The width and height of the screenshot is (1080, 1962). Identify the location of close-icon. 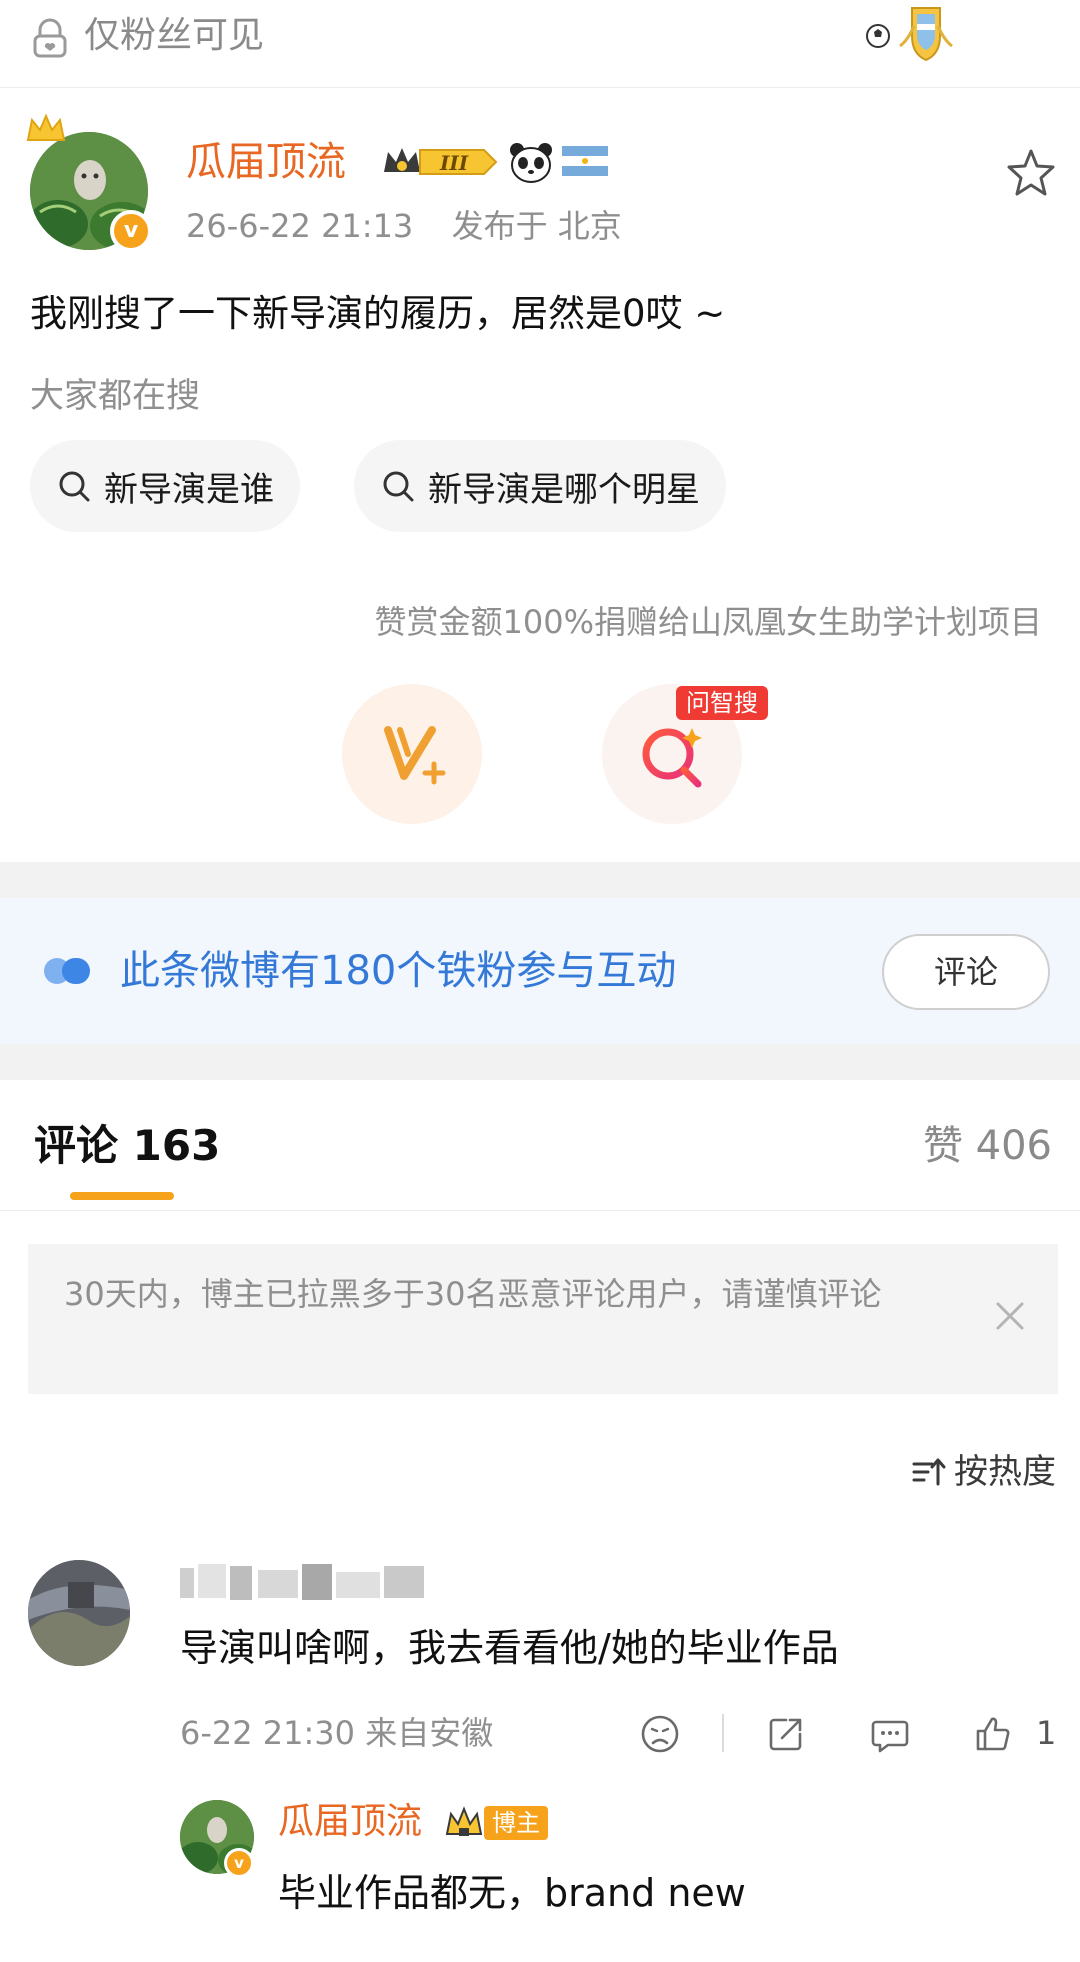
(1010, 1316).